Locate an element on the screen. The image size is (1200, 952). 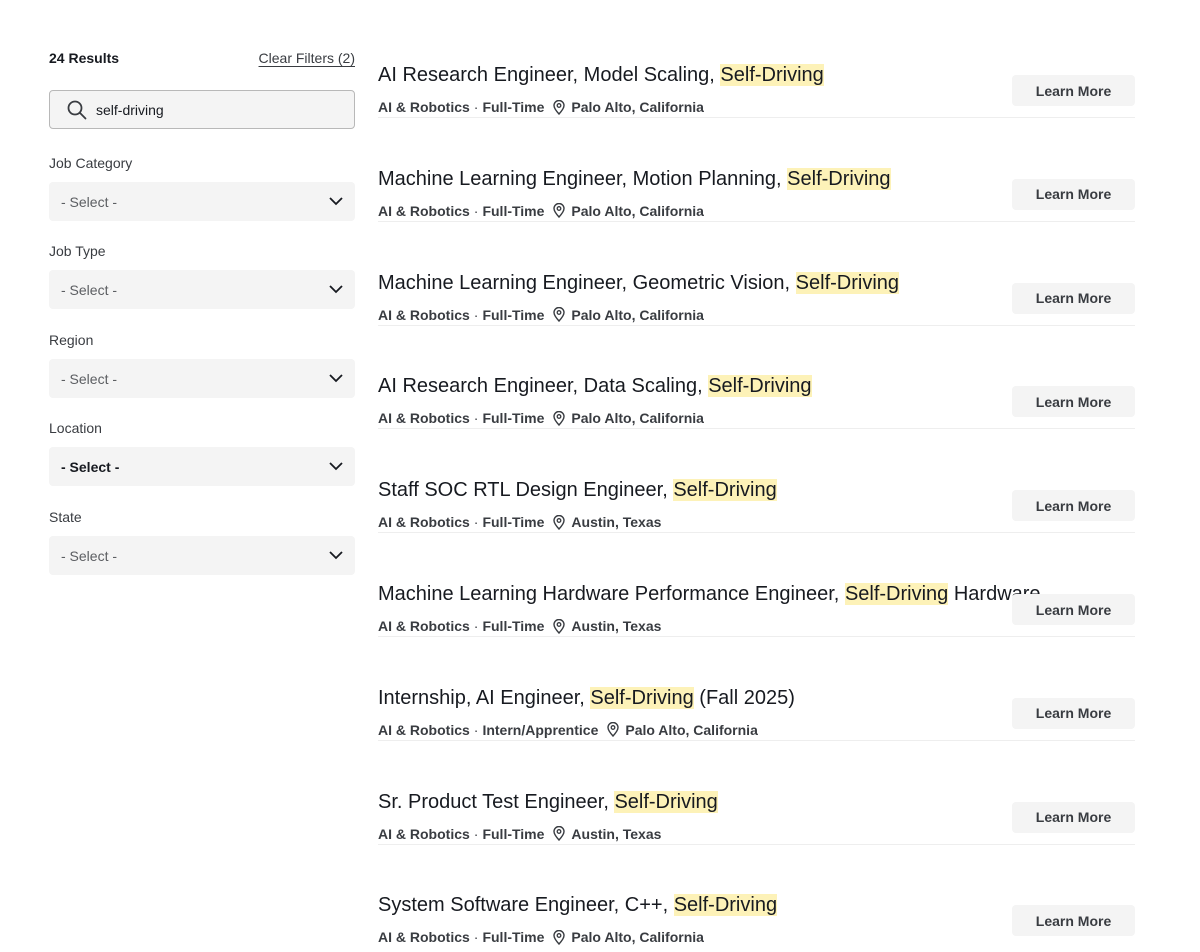
job-category-select: - Select - is located at coordinates (202, 201).